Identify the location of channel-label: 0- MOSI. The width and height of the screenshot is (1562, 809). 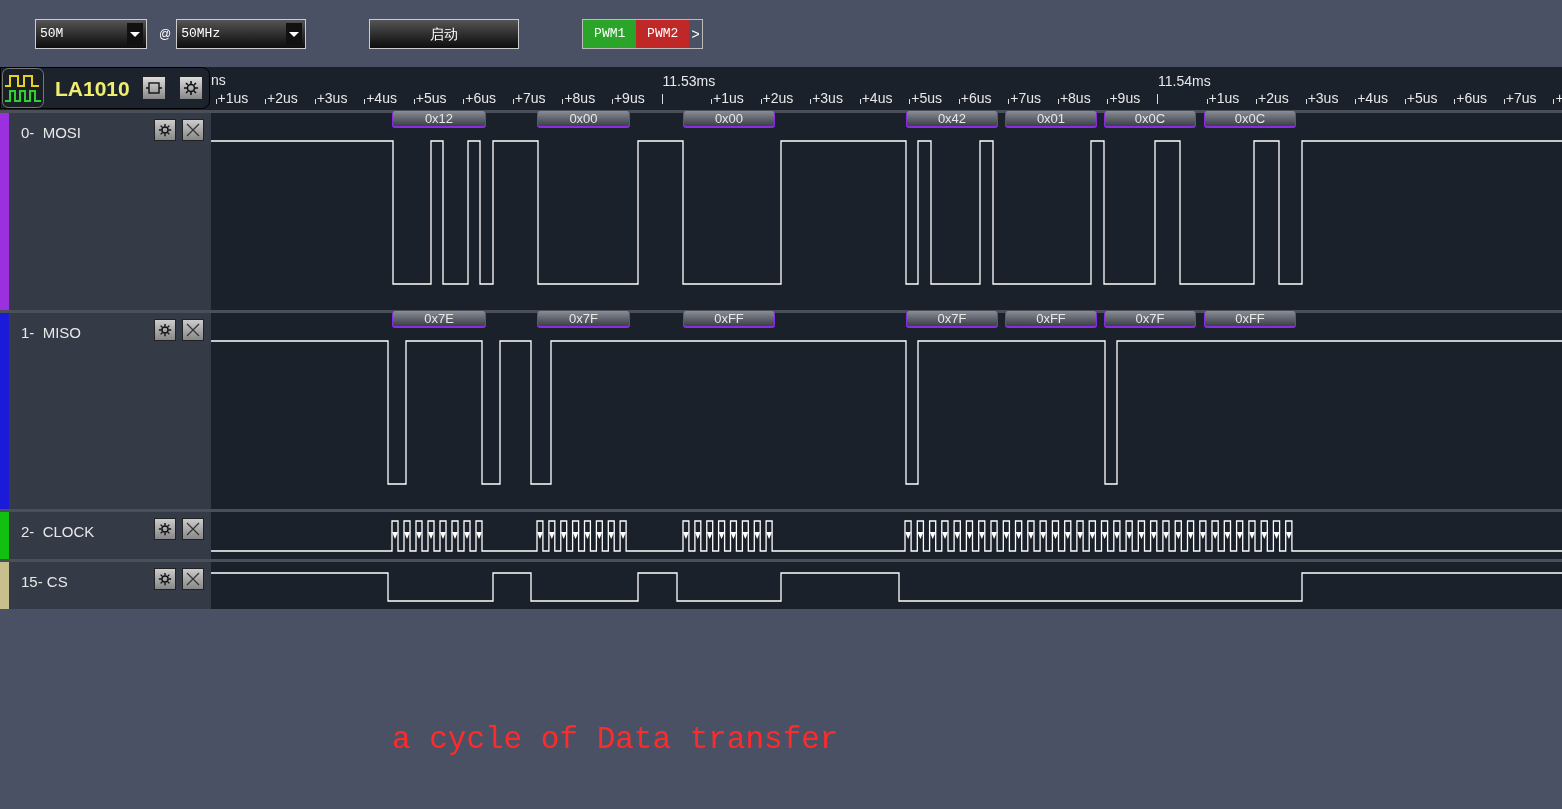
(51, 132).